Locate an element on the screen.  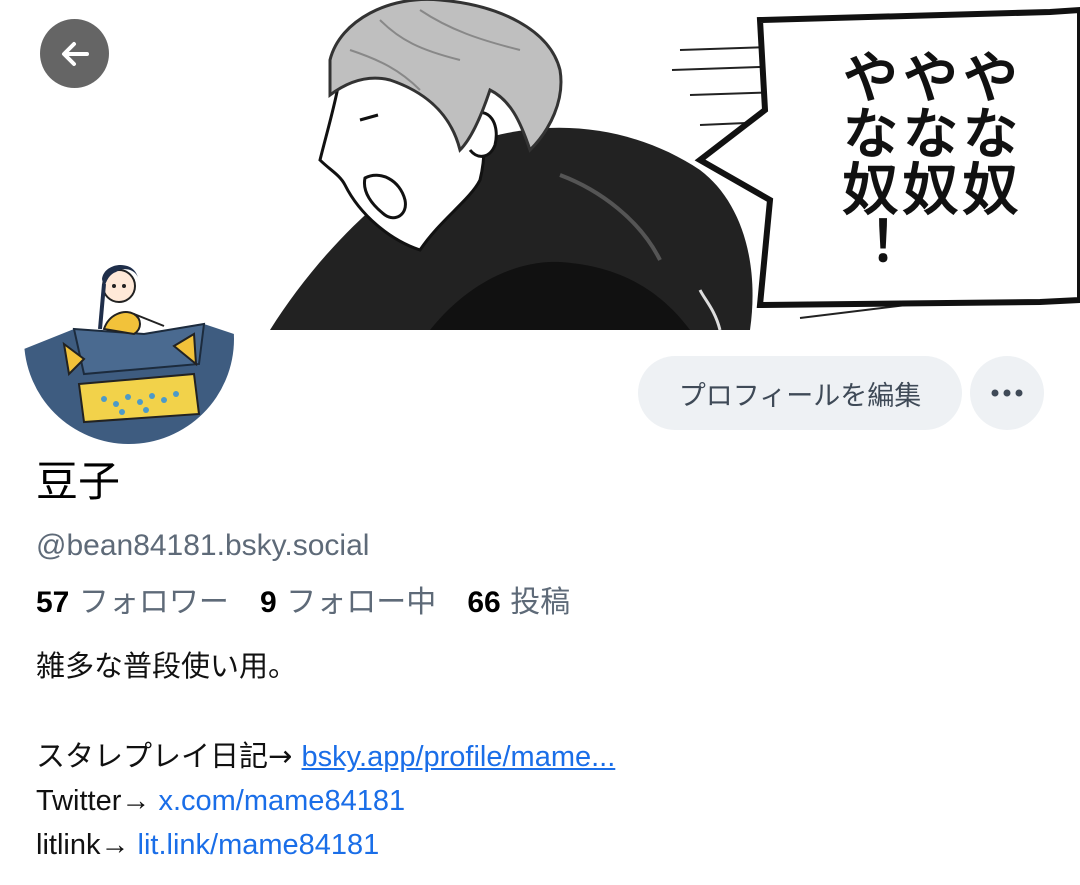
display-name: 豆子 is located at coordinates (78, 481).